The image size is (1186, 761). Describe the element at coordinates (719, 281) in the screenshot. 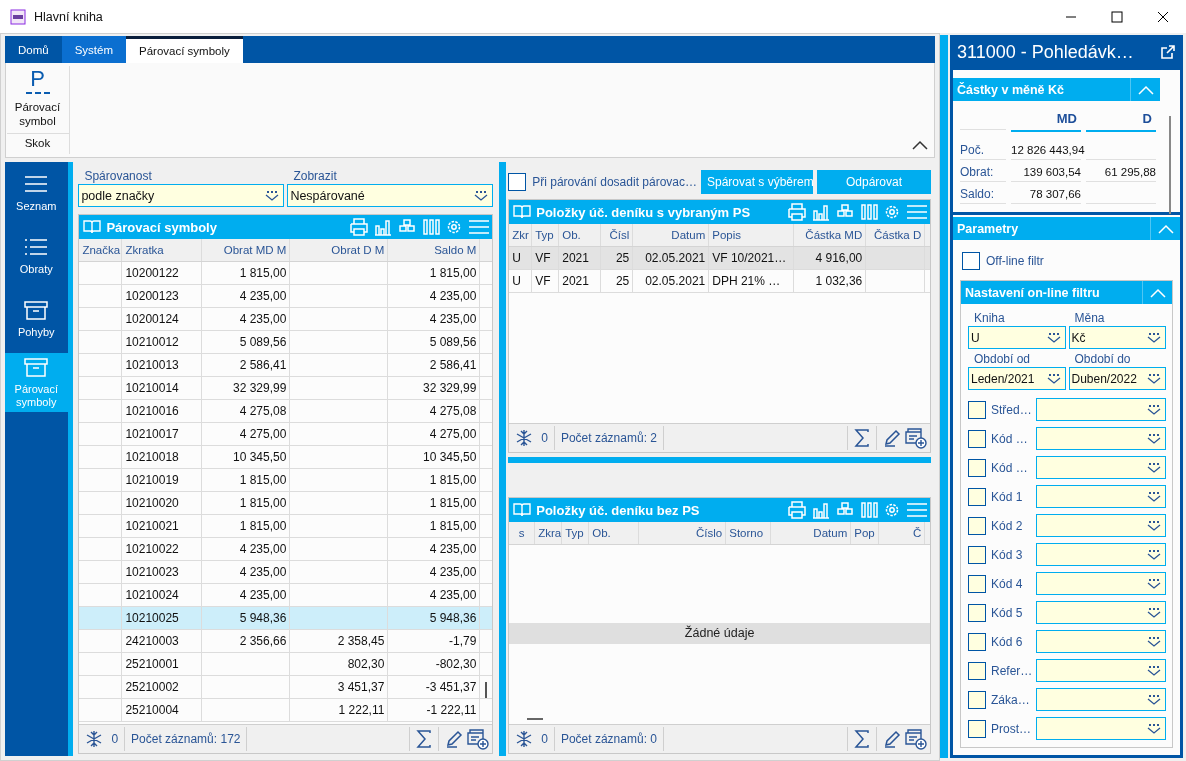

I see `table-row: U VF 2021 25 02.05.2021 DPH 21% … 1 032,36` at that location.